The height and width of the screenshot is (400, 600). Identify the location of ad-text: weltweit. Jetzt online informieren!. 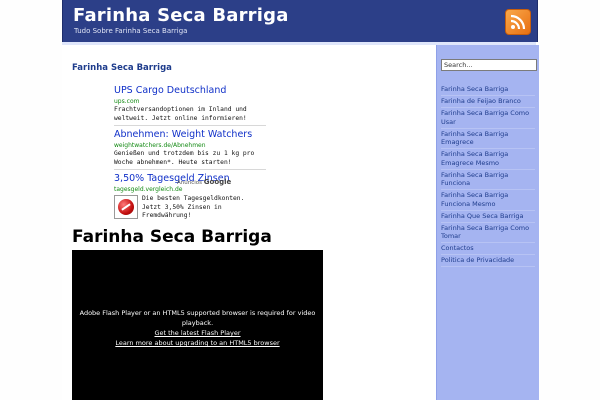
(180, 118).